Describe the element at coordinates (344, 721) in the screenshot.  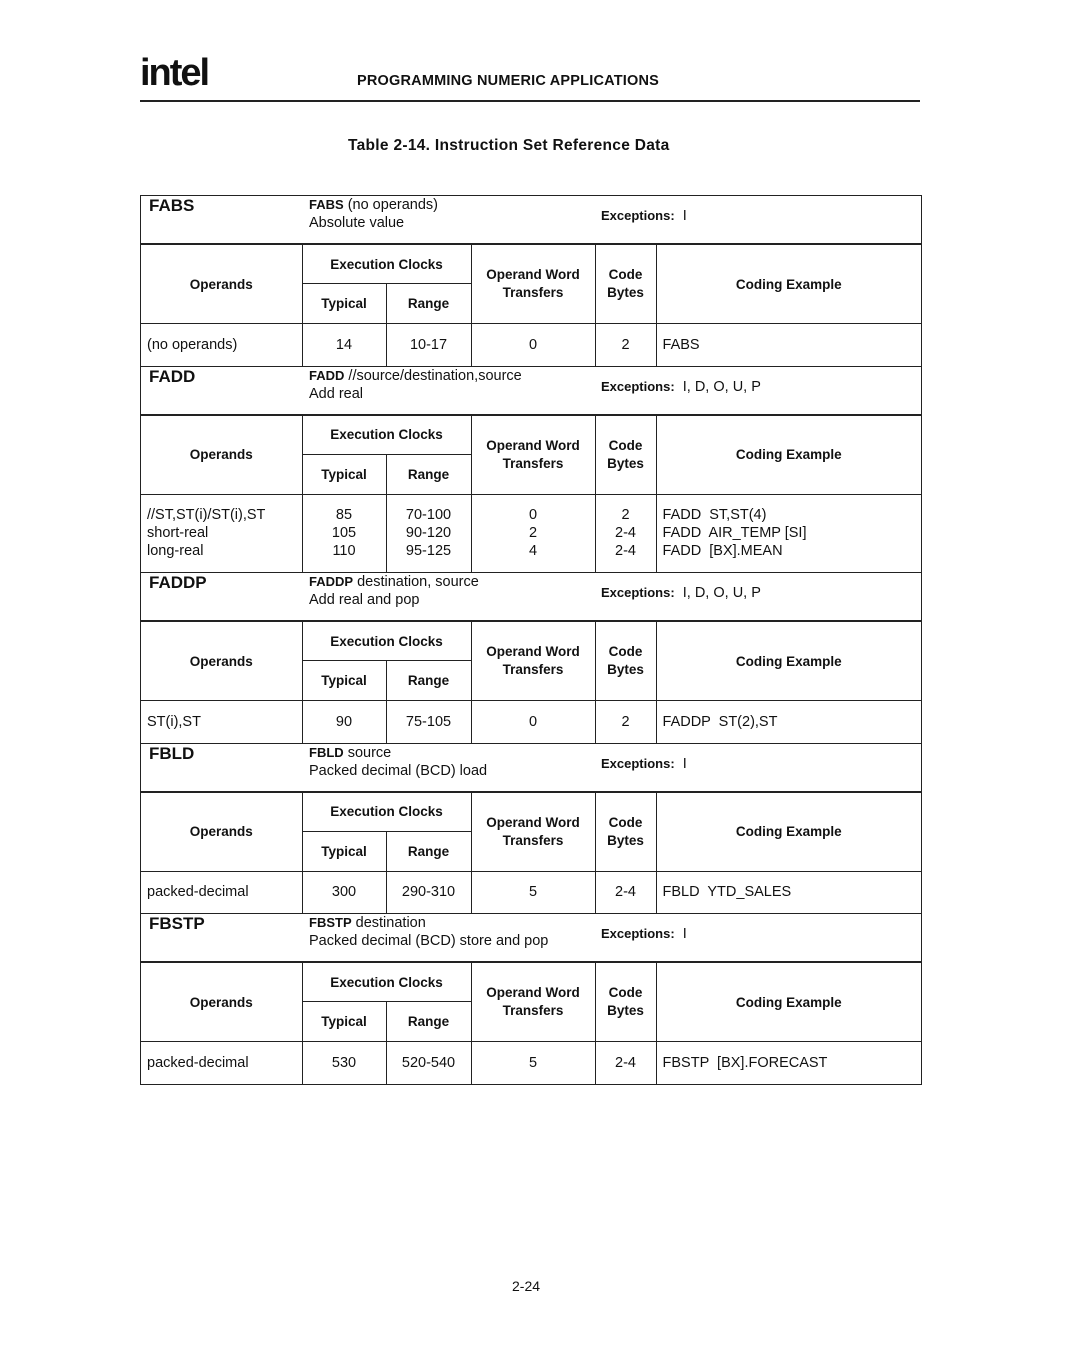
I see `typical-clocks-cell: 90` at that location.